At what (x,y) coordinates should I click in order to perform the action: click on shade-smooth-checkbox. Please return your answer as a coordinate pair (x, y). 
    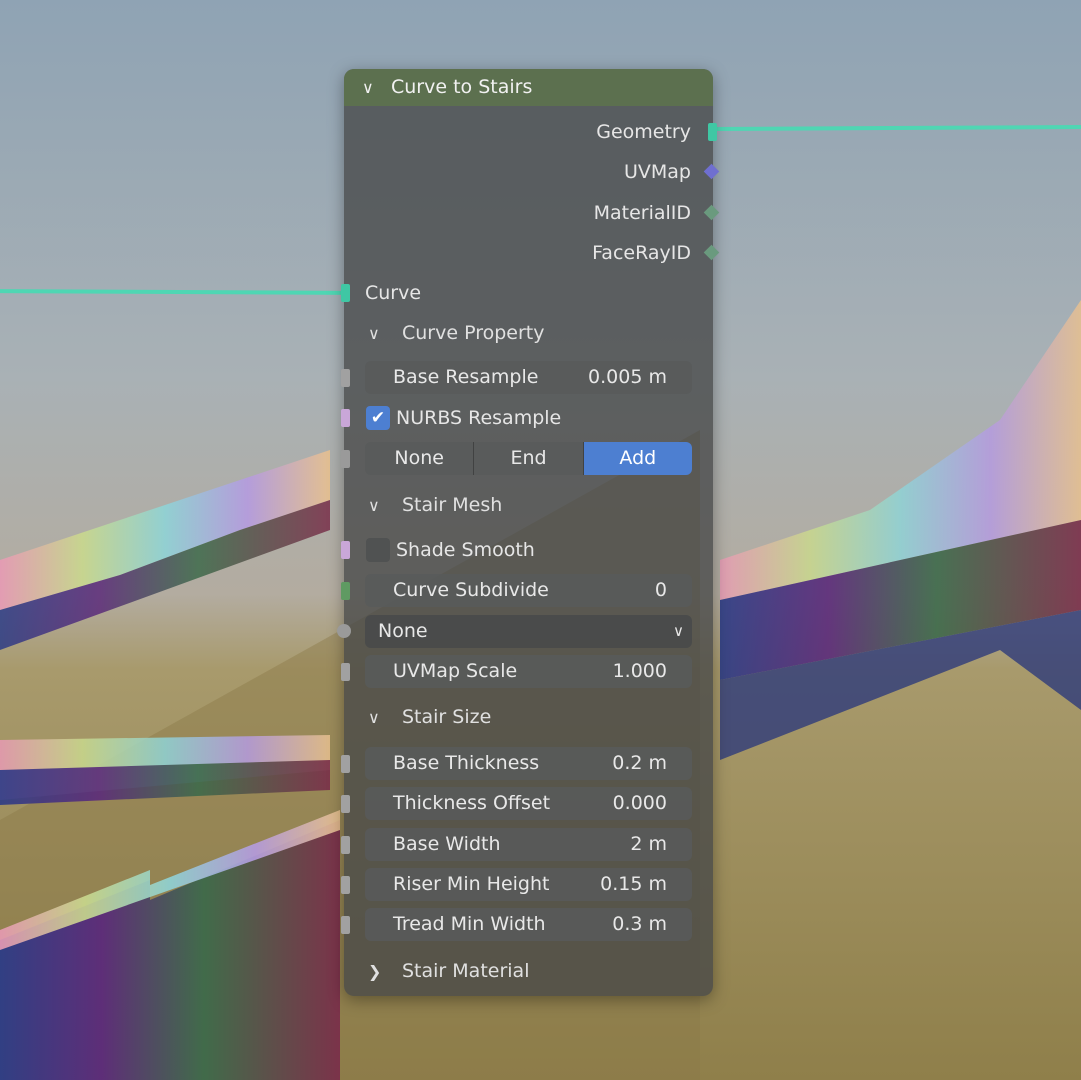
    Looking at the image, I should click on (378, 550).